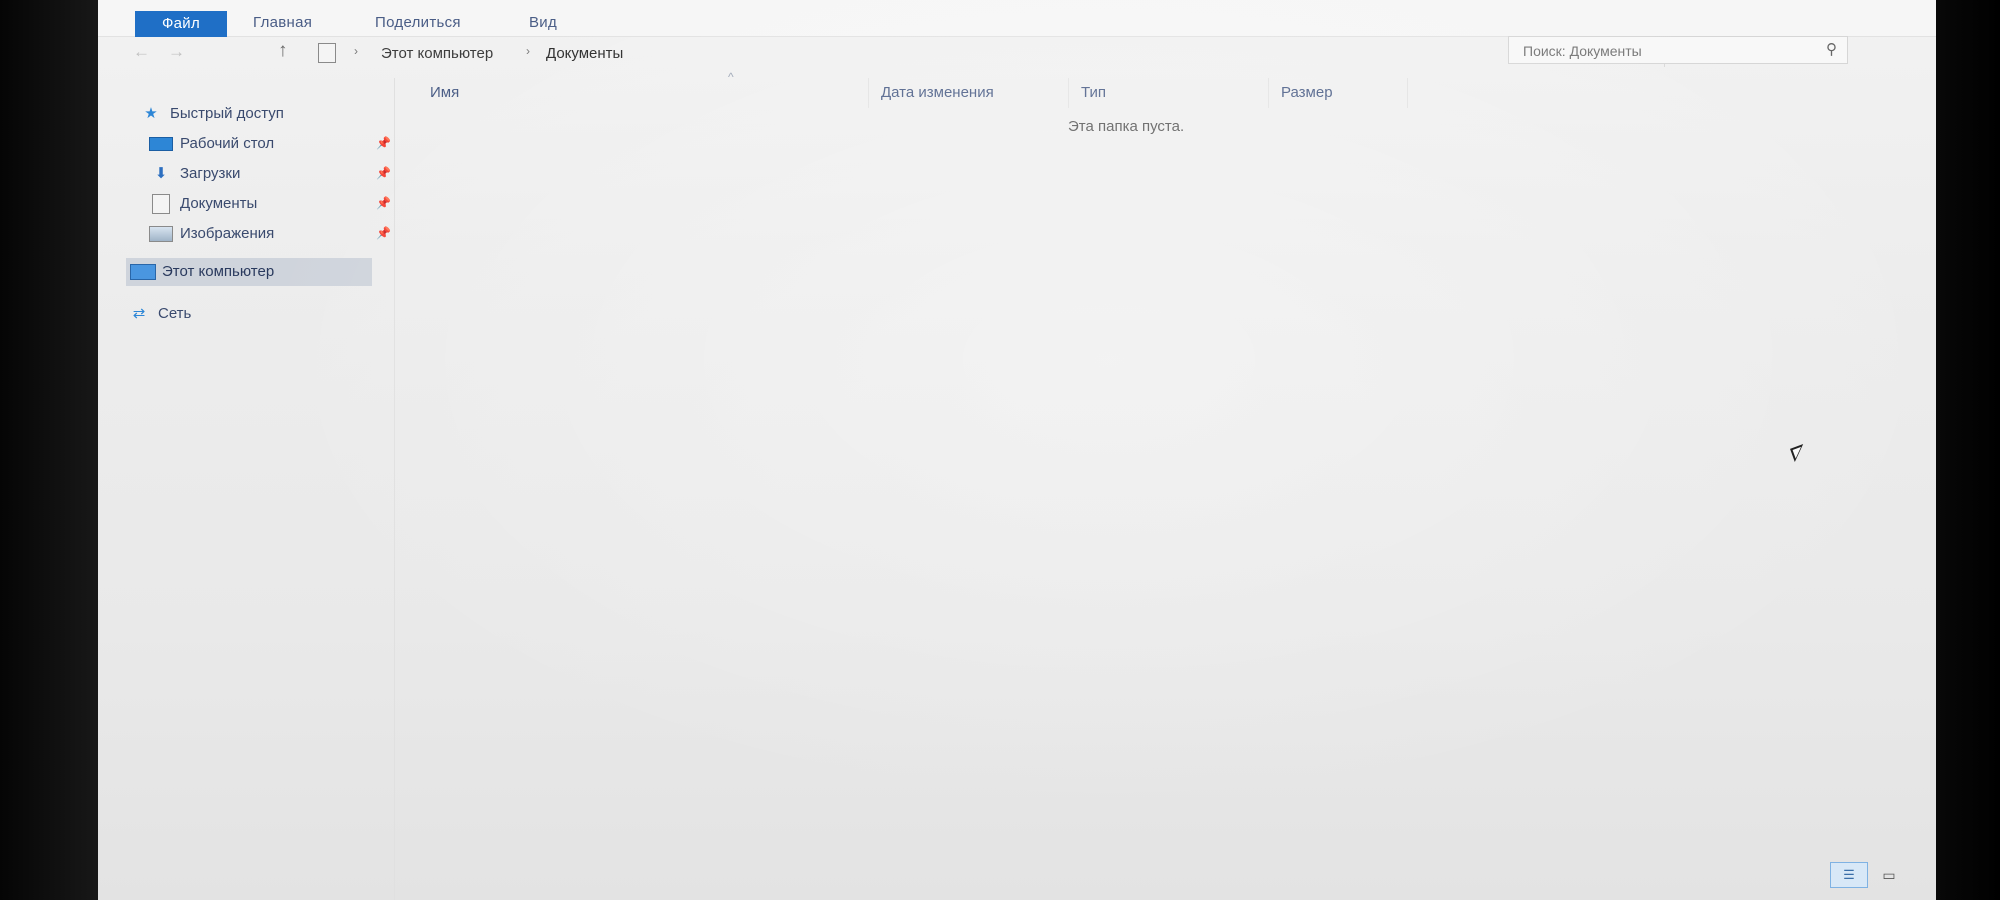 This screenshot has height=900, width=2000. I want to click on view-switcher: ☰ ▭, so click(1868, 876).